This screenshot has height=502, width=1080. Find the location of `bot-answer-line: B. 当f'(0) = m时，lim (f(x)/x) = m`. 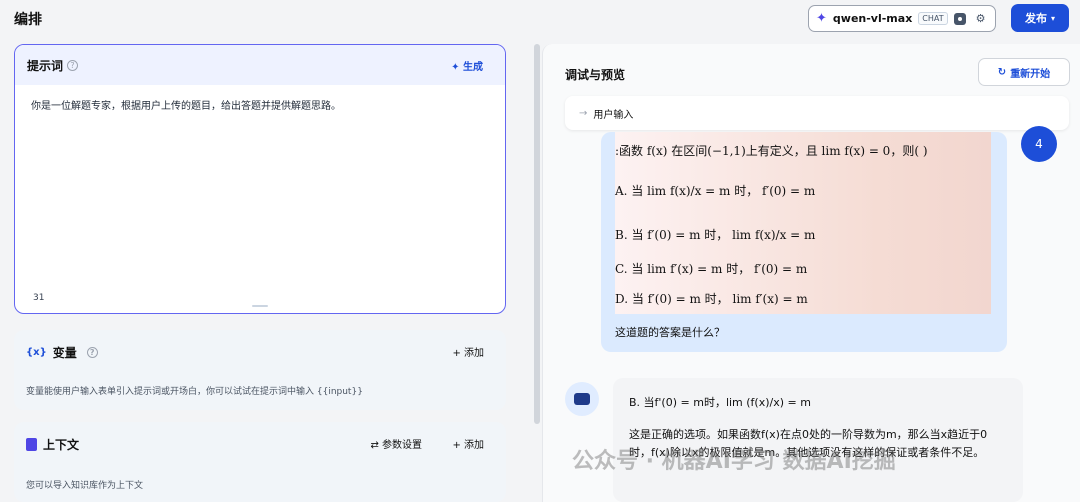

bot-answer-line: B. 当f'(0) = m时，lim (f(x)/x) = m is located at coordinates (720, 402).